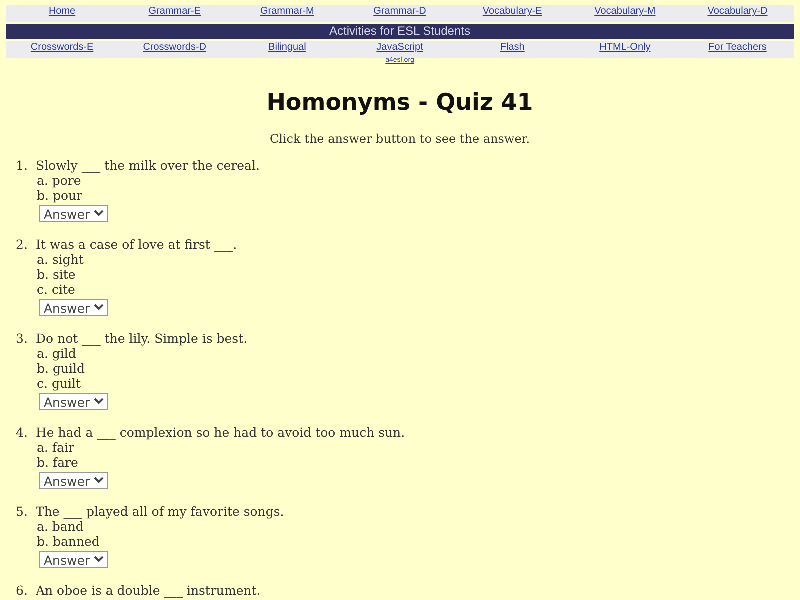 The width and height of the screenshot is (800, 600). What do you see at coordinates (287, 49) in the screenshot?
I see `nav-link: Bilingual` at bounding box center [287, 49].